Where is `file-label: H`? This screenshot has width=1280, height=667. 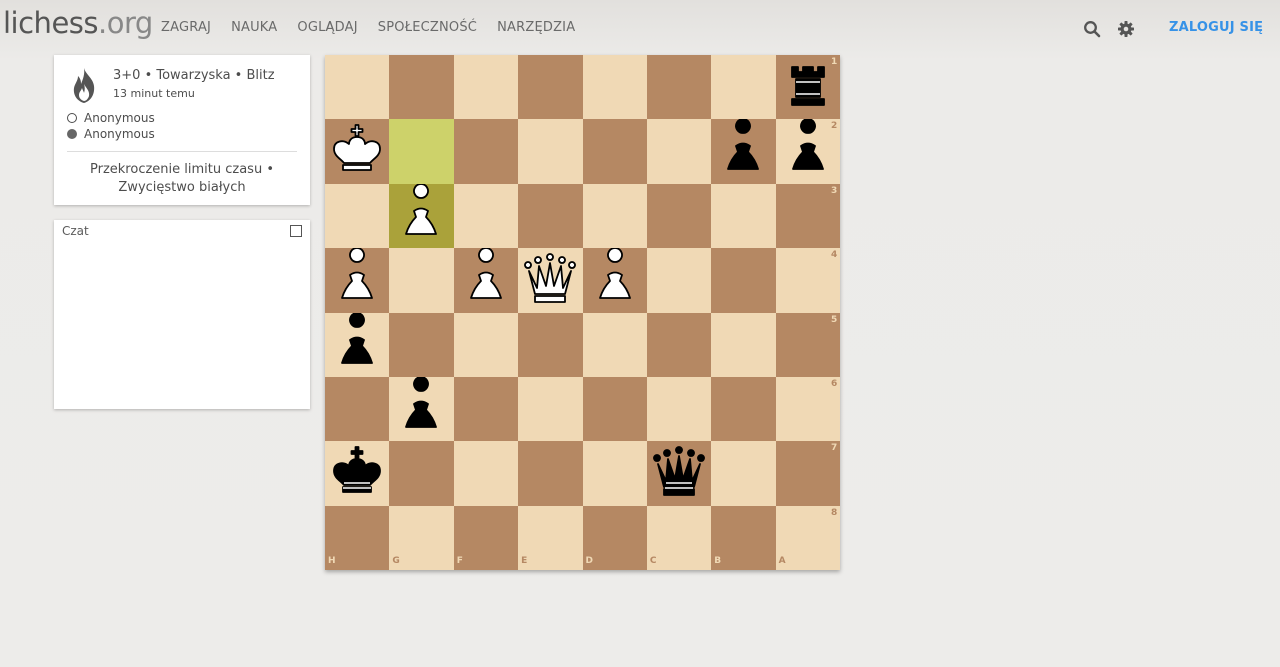 file-label: H is located at coordinates (332, 561).